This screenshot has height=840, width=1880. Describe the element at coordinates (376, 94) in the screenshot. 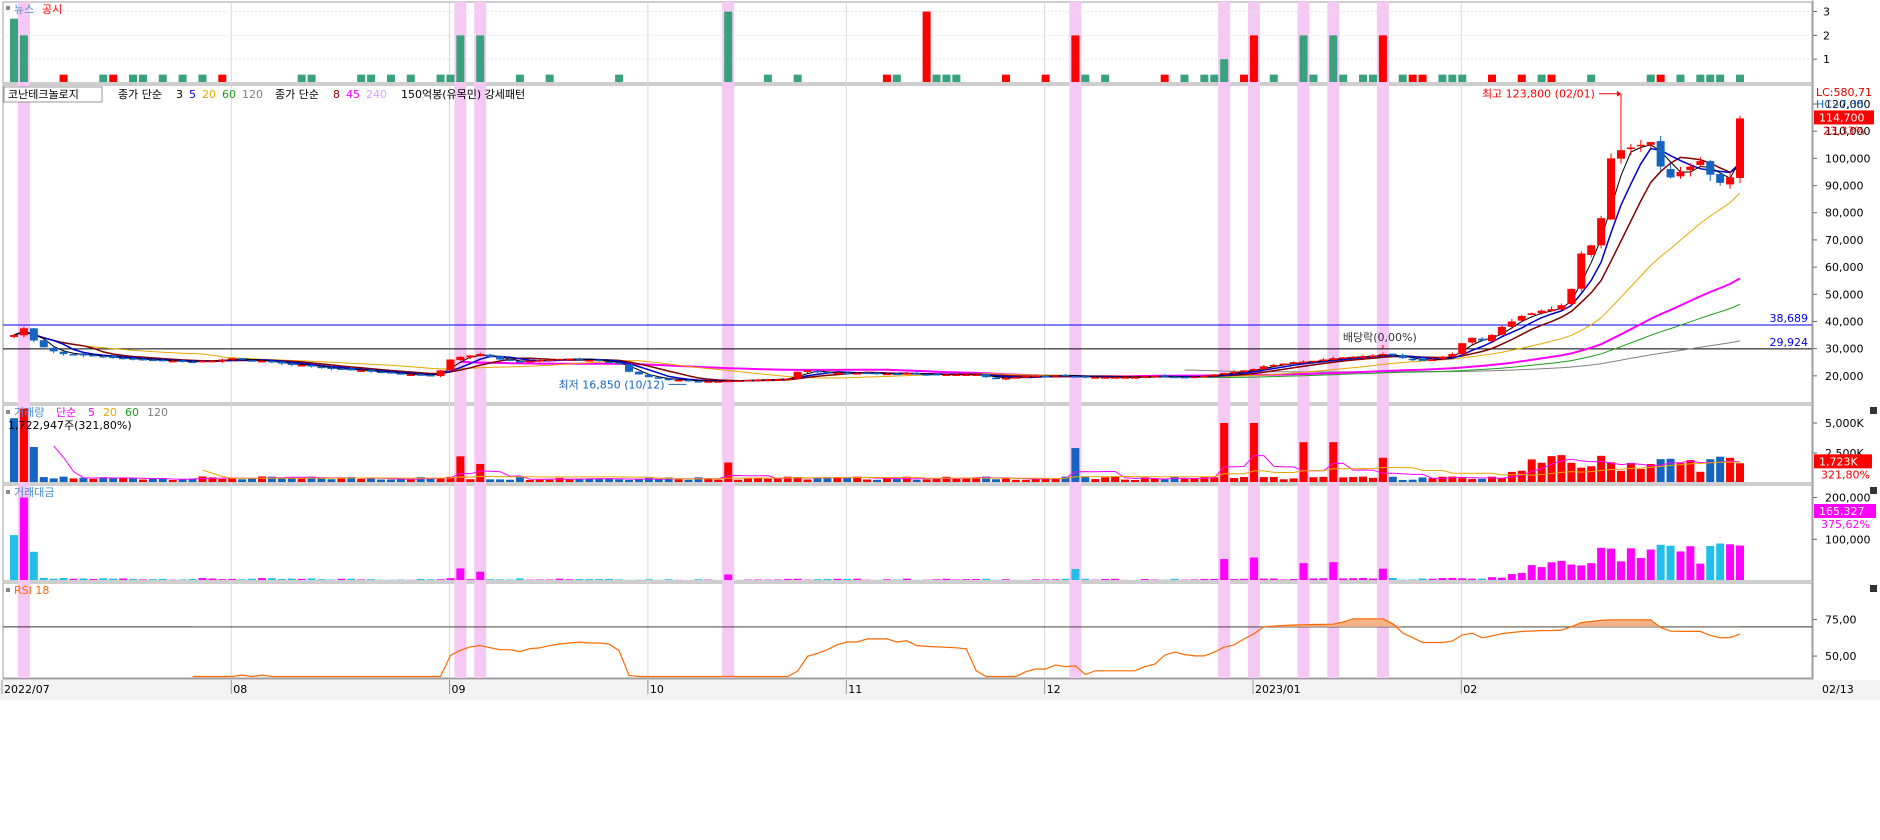

I see `legend-ma2-240: 240` at that location.